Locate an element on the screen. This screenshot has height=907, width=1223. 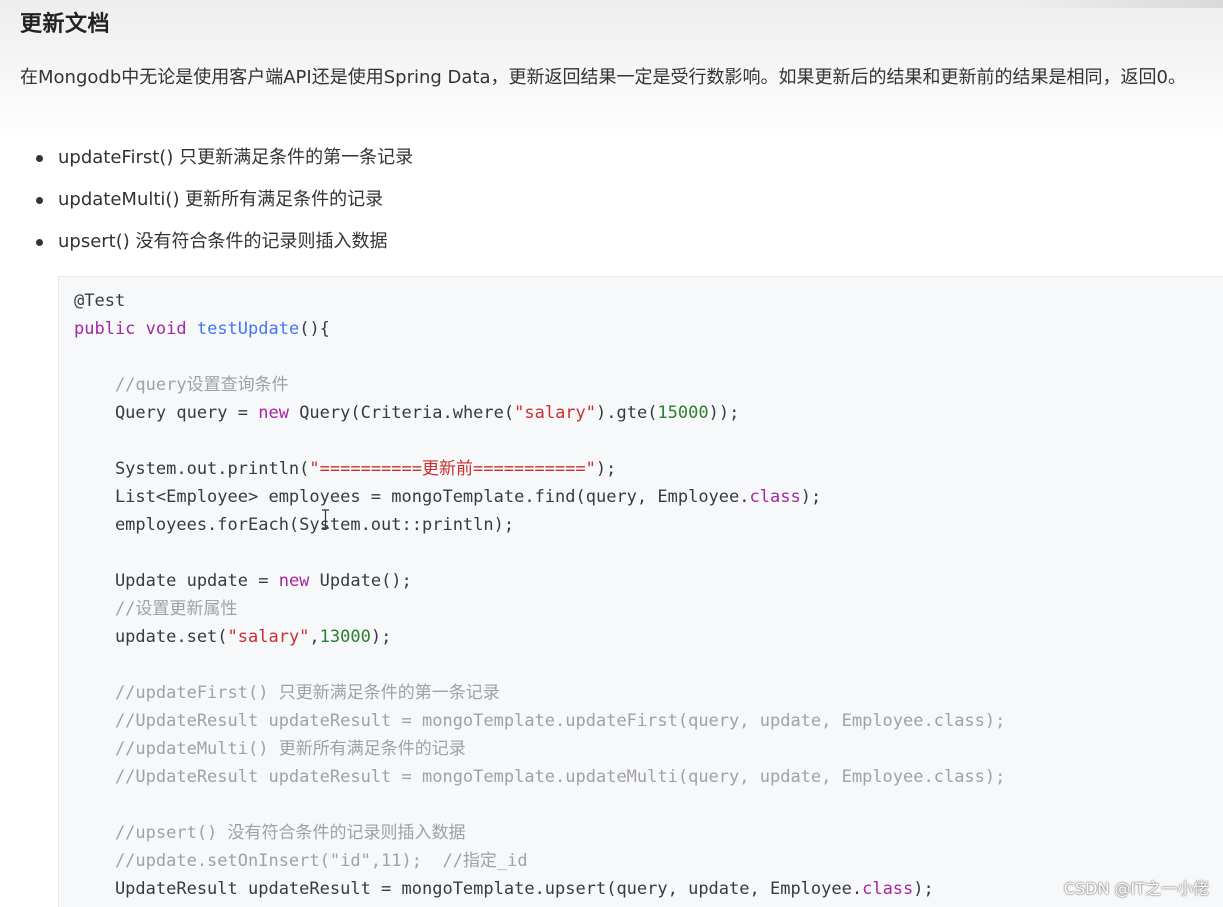
code-line: public void testUpdate(){ is located at coordinates (202, 329).